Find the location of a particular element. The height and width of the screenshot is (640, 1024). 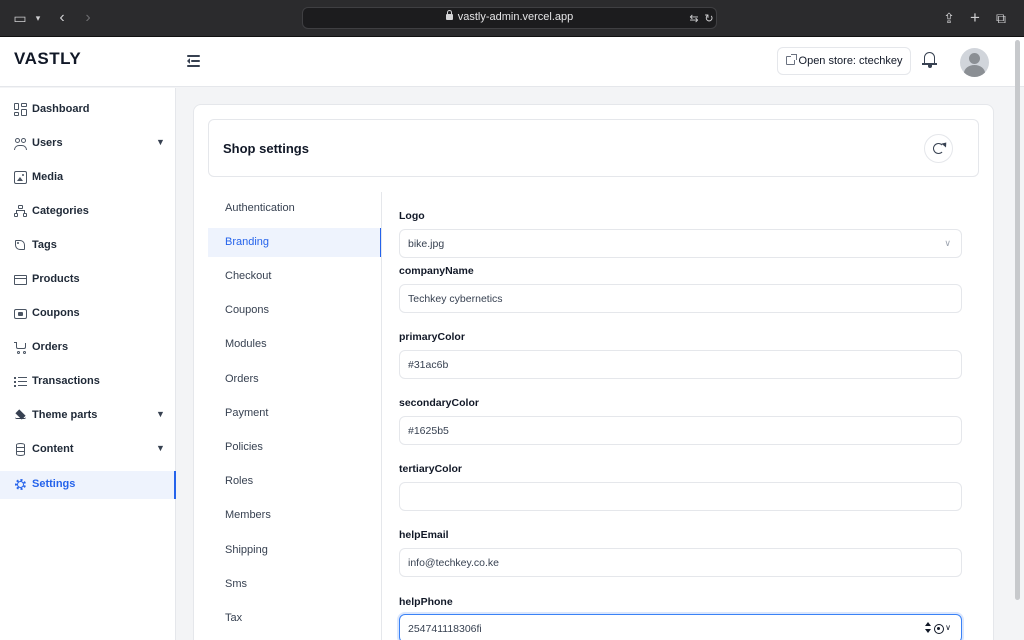

sitemap-icon is located at coordinates (20, 211).